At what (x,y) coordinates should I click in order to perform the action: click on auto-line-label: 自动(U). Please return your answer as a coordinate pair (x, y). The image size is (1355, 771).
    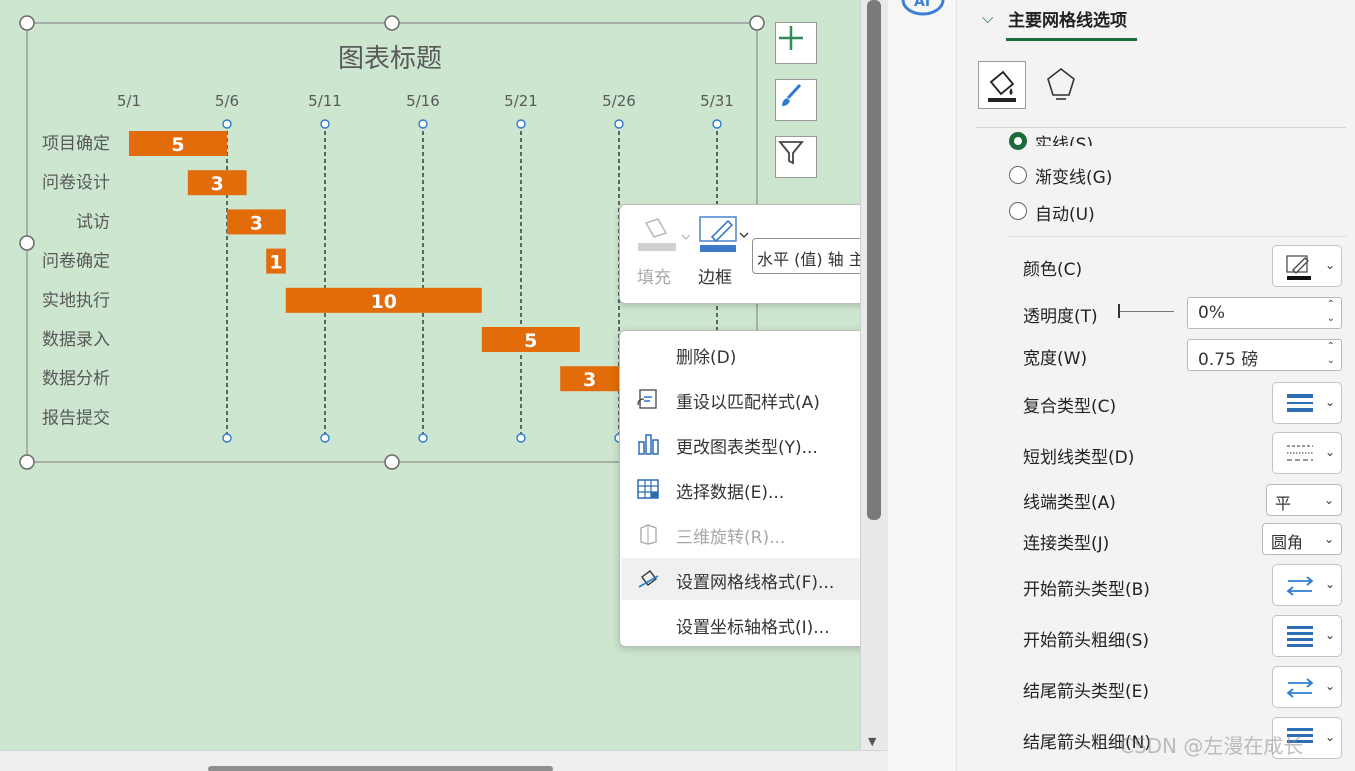
    Looking at the image, I should click on (1065, 212).